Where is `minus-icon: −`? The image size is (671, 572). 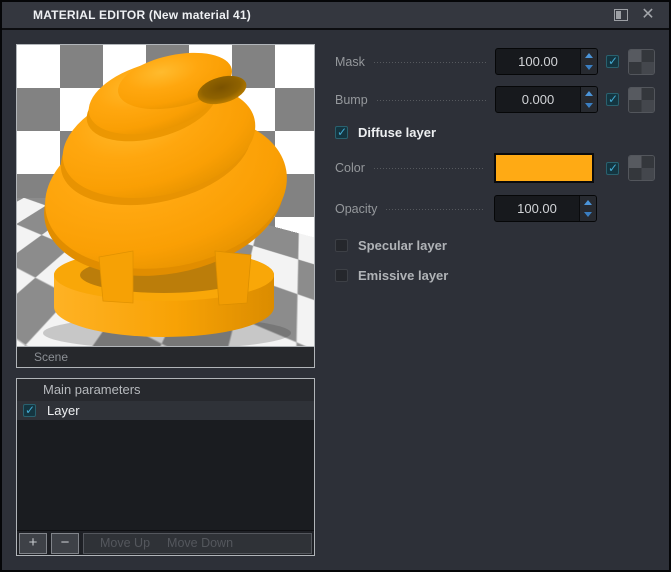
minus-icon: − is located at coordinates (65, 542).